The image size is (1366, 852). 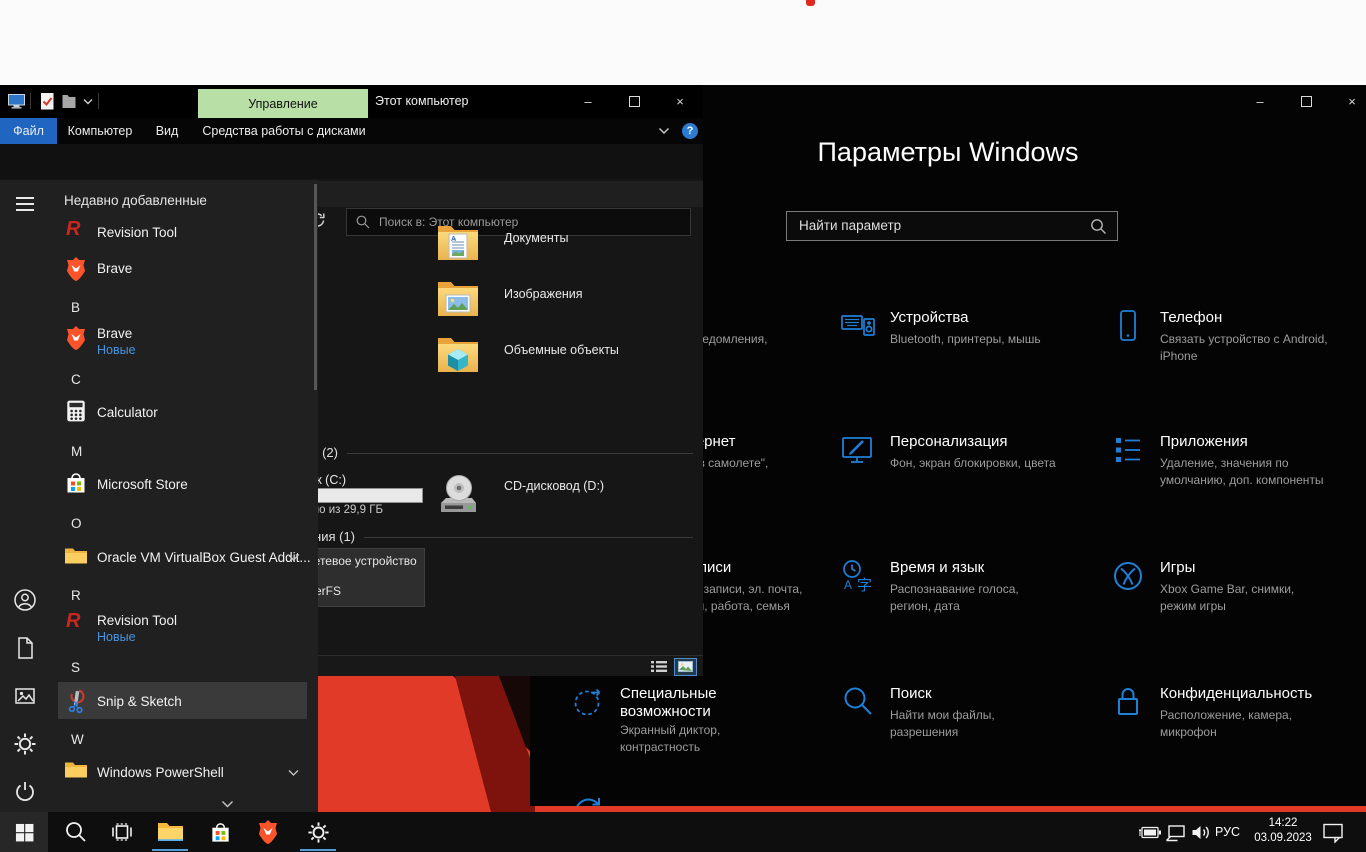 I want to click on scroll-more-chevron-icon, so click(x=227, y=804).